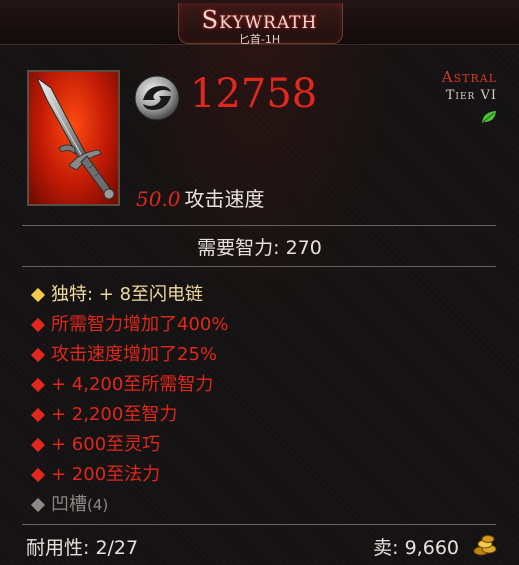 The height and width of the screenshot is (565, 519). Describe the element at coordinates (485, 545) in the screenshot. I see `gold-coins-icon` at that location.